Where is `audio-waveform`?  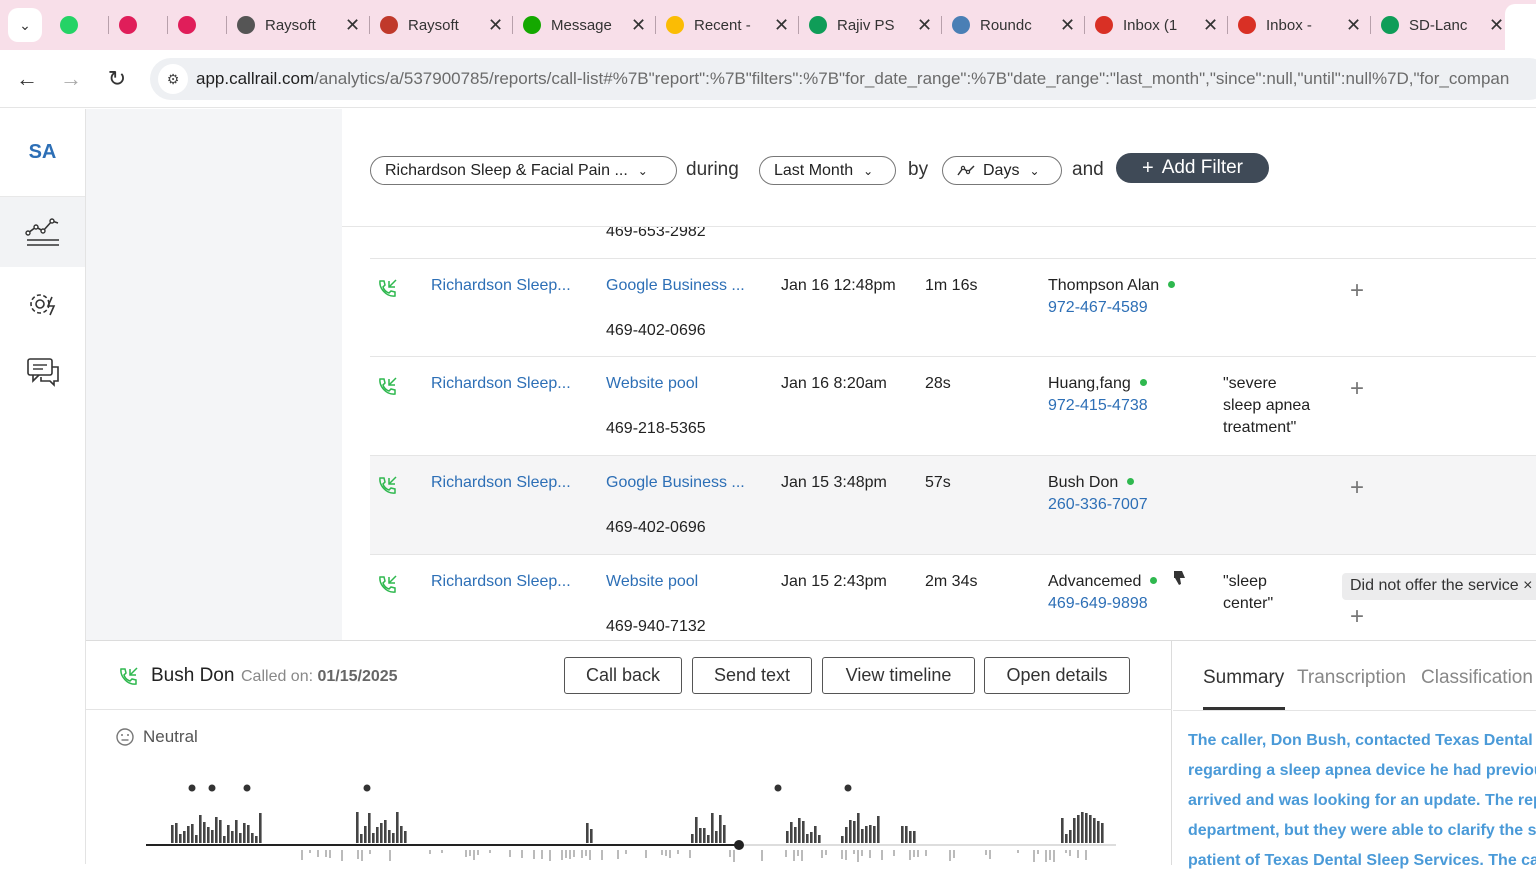 audio-waveform is located at coordinates (631, 823).